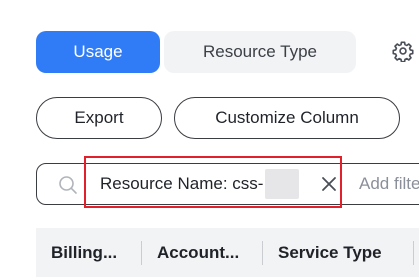  I want to click on column-divider, so click(413, 252).